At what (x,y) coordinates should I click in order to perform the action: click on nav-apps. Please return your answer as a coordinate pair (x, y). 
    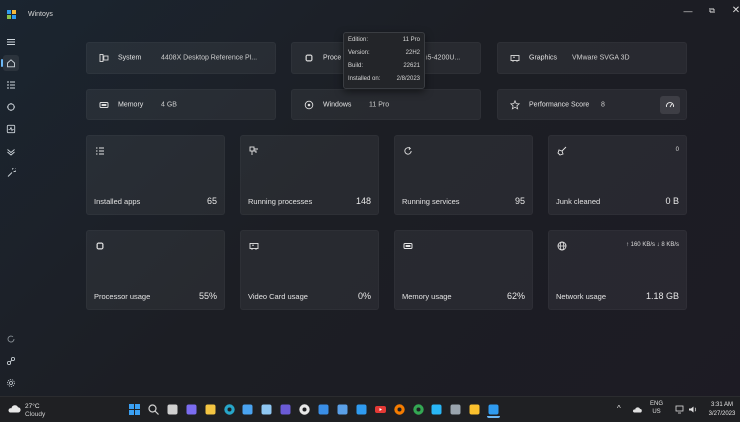
    Looking at the image, I should click on (11, 85).